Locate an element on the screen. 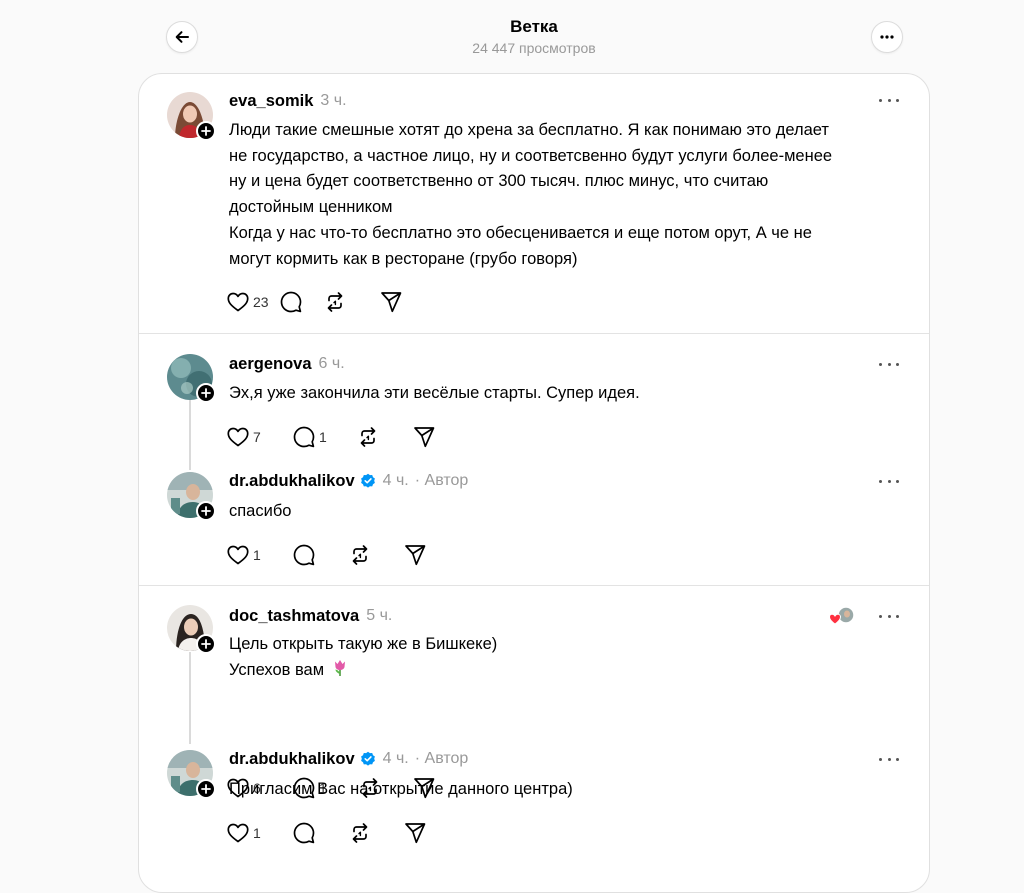 The image size is (1024, 893). reply-button: 1 is located at coordinates (325, 437).